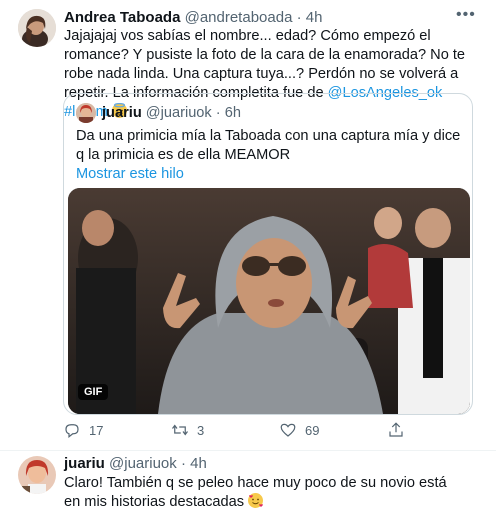  I want to click on tweet-header: juariu @juariuok · 4h, so click(135, 464).